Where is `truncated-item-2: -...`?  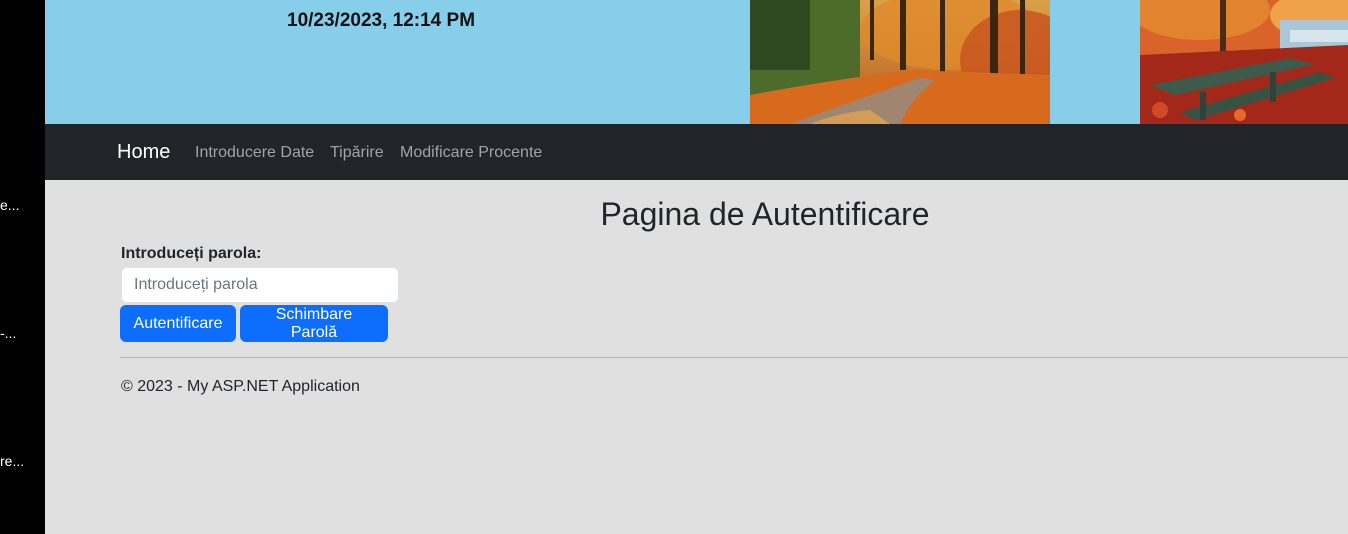
truncated-item-2: -... is located at coordinates (8, 333).